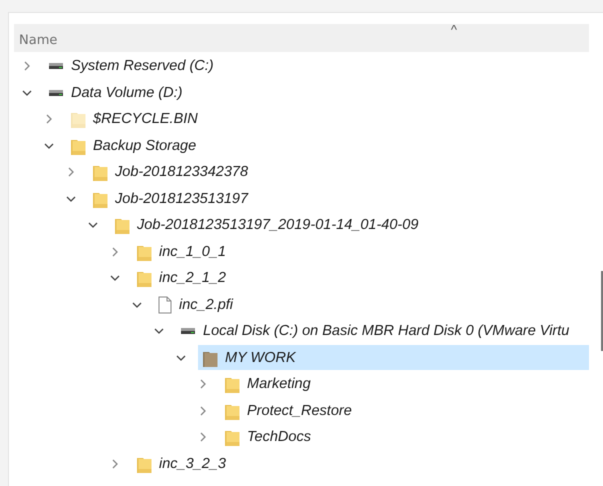  What do you see at coordinates (260, 358) in the screenshot?
I see `item-label: MY WORK` at bounding box center [260, 358].